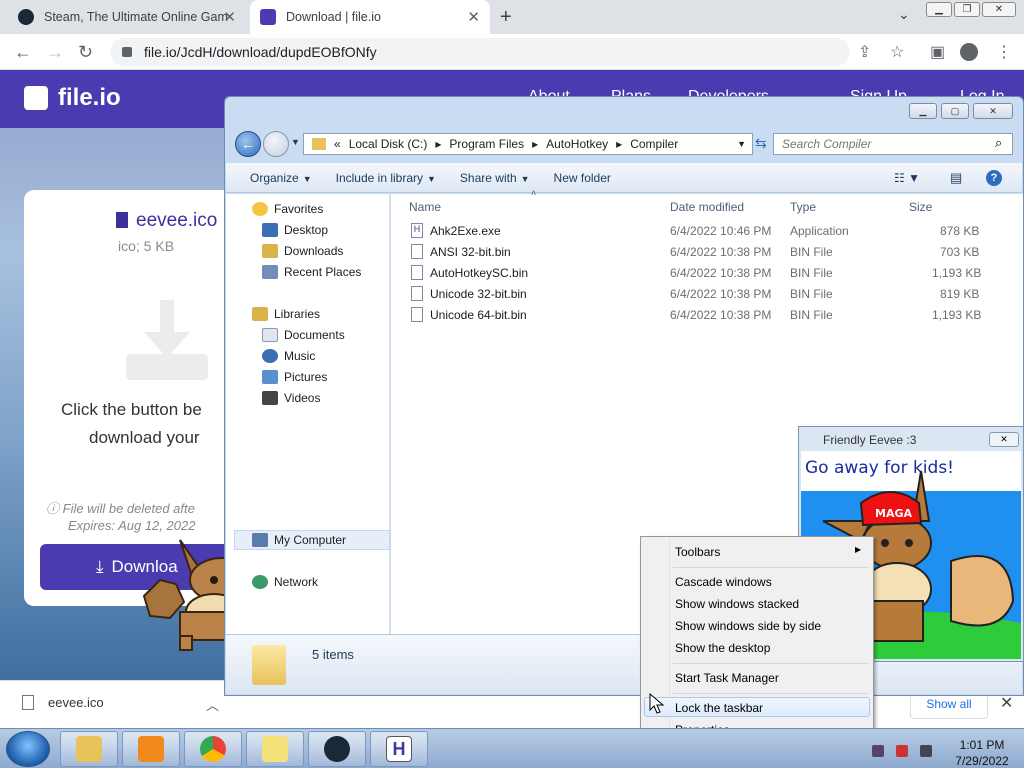  What do you see at coordinates (370, 17) in the screenshot?
I see `tab-fileio: Download | file.io ✕` at bounding box center [370, 17].